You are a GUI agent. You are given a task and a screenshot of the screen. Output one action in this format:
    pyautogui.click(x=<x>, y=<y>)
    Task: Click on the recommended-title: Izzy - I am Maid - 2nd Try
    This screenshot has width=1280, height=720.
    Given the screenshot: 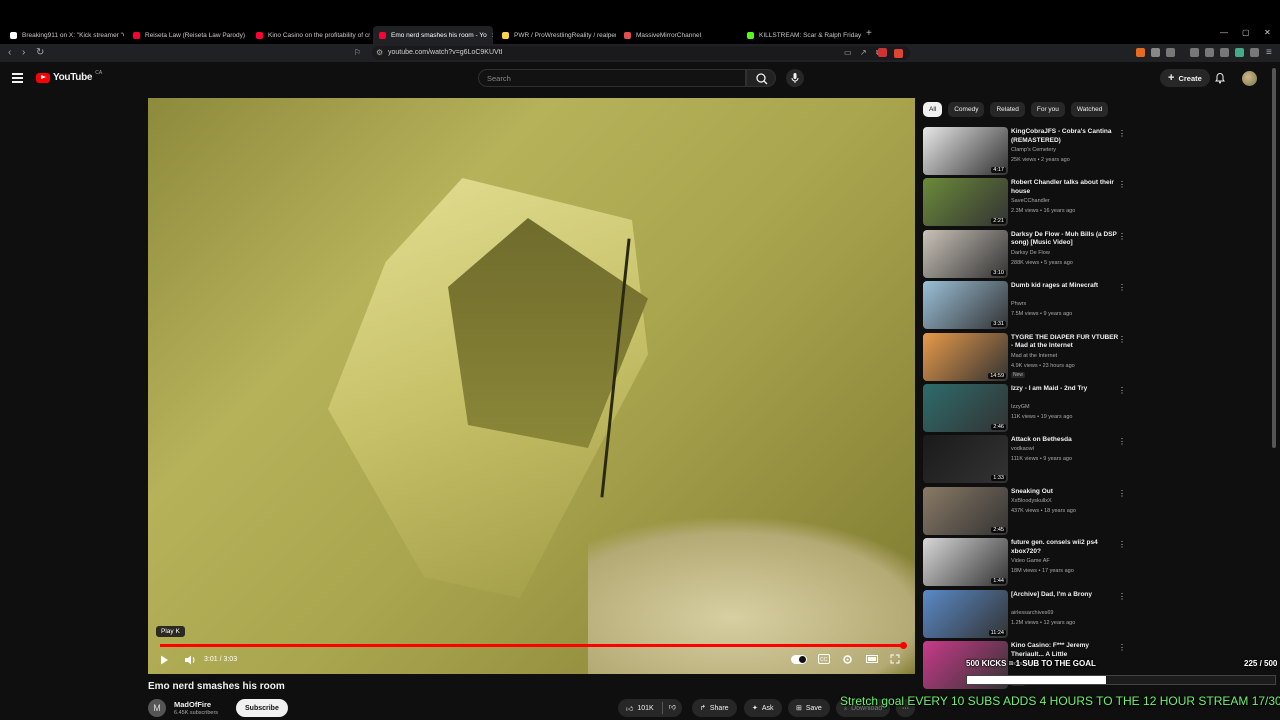 What is the action you would take?
    pyautogui.click(x=1065, y=389)
    